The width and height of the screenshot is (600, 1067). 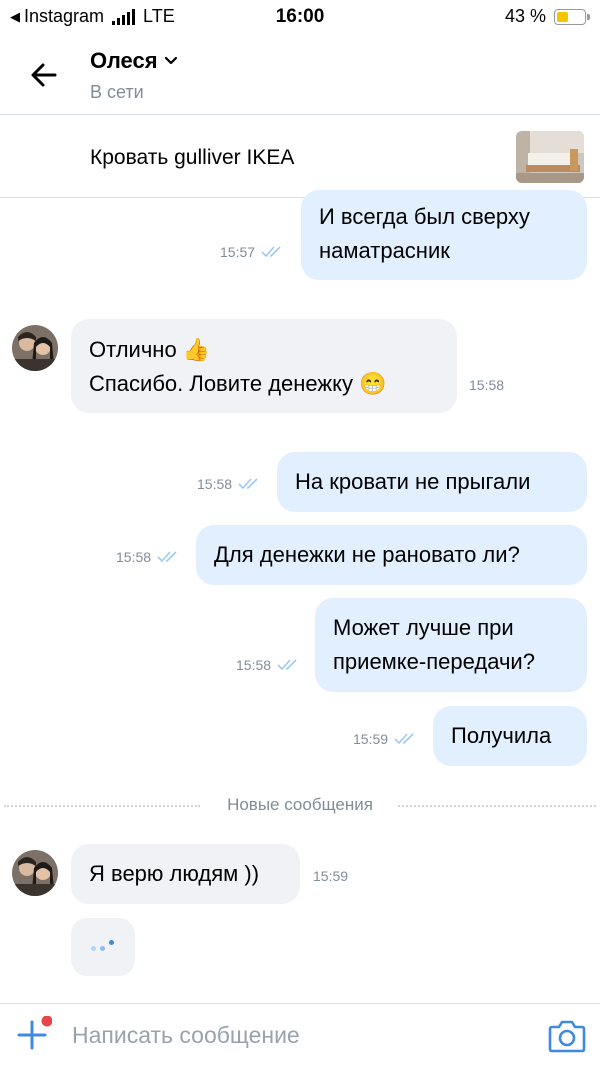 I want to click on new-messages-label: Новые сообщения, so click(x=300, y=804).